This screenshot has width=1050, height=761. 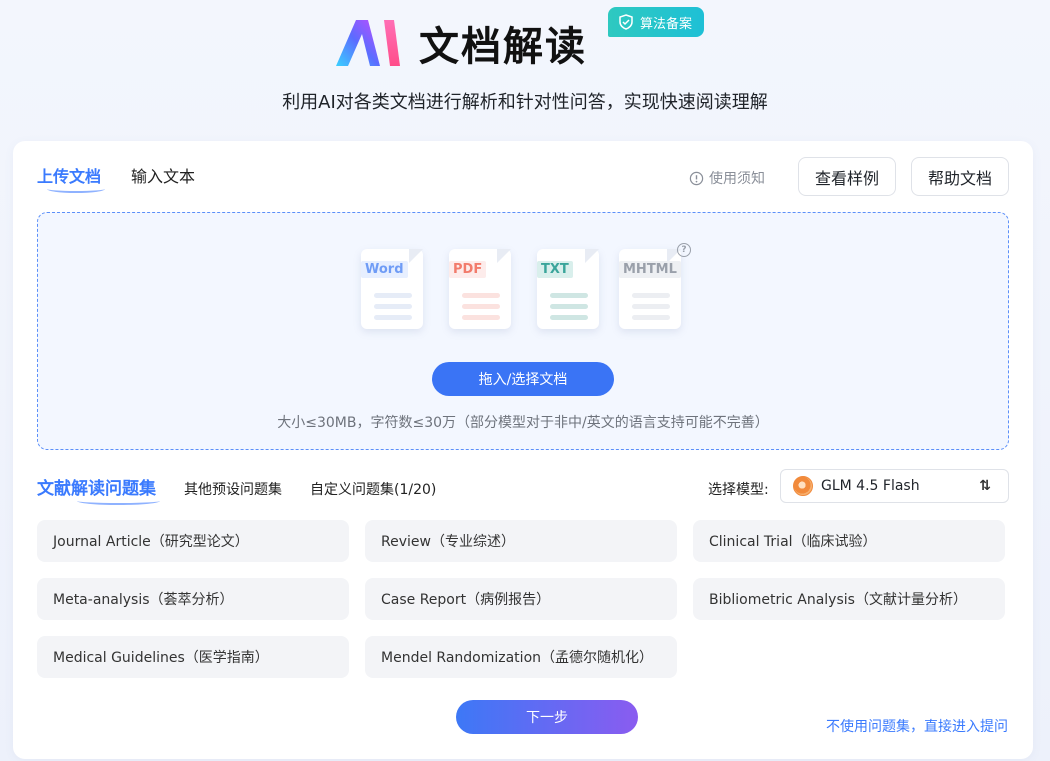 What do you see at coordinates (468, 269) in the screenshot?
I see `pdf-tag: PDF` at bounding box center [468, 269].